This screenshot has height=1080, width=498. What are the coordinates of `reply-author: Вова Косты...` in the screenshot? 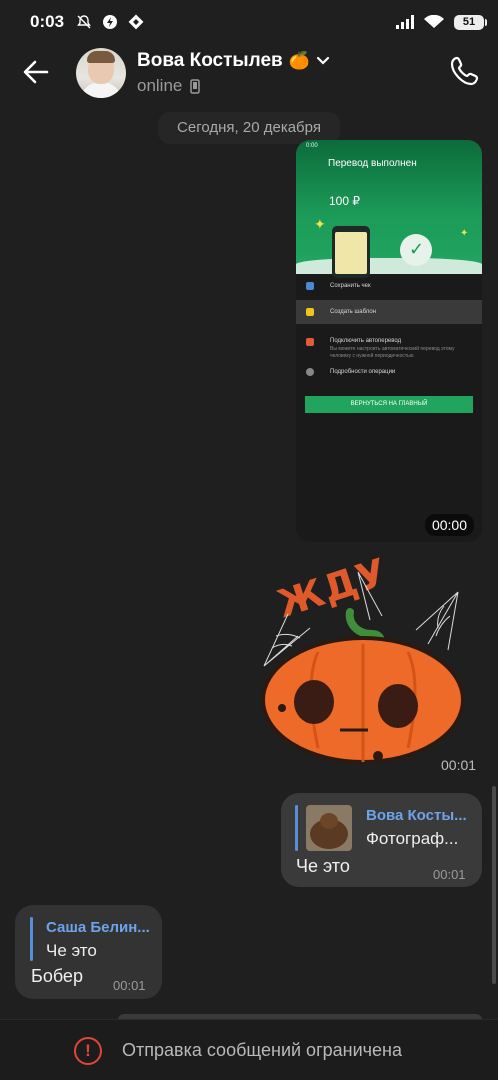 It's located at (416, 815).